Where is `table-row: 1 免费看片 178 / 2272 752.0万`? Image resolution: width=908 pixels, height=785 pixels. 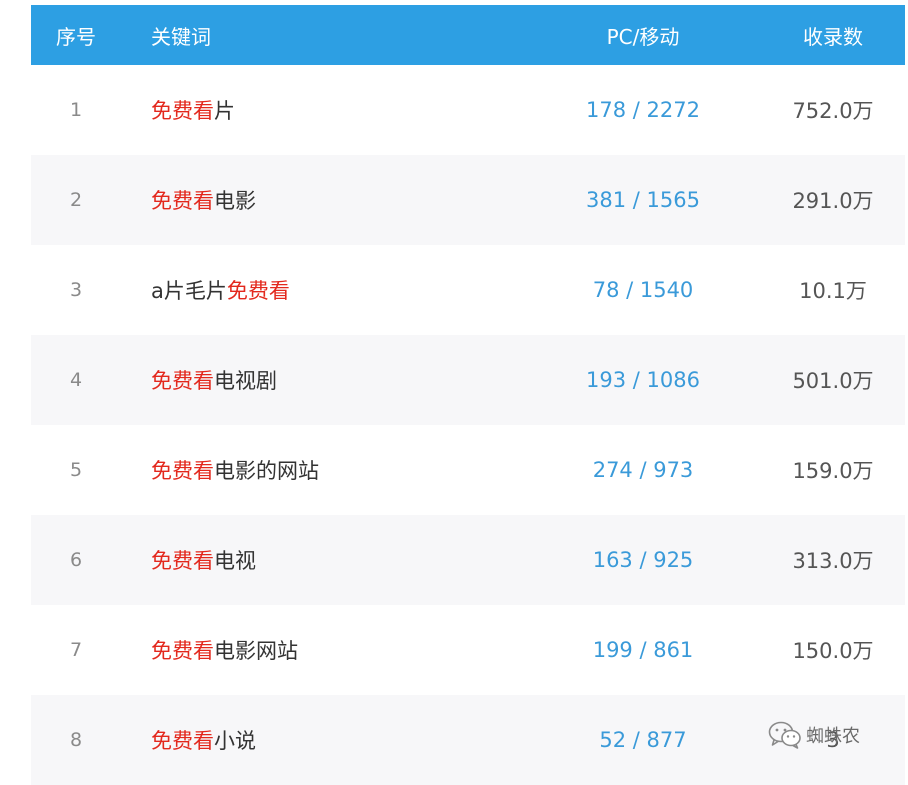 table-row: 1 免费看片 178 / 2272 752.0万 is located at coordinates (468, 110).